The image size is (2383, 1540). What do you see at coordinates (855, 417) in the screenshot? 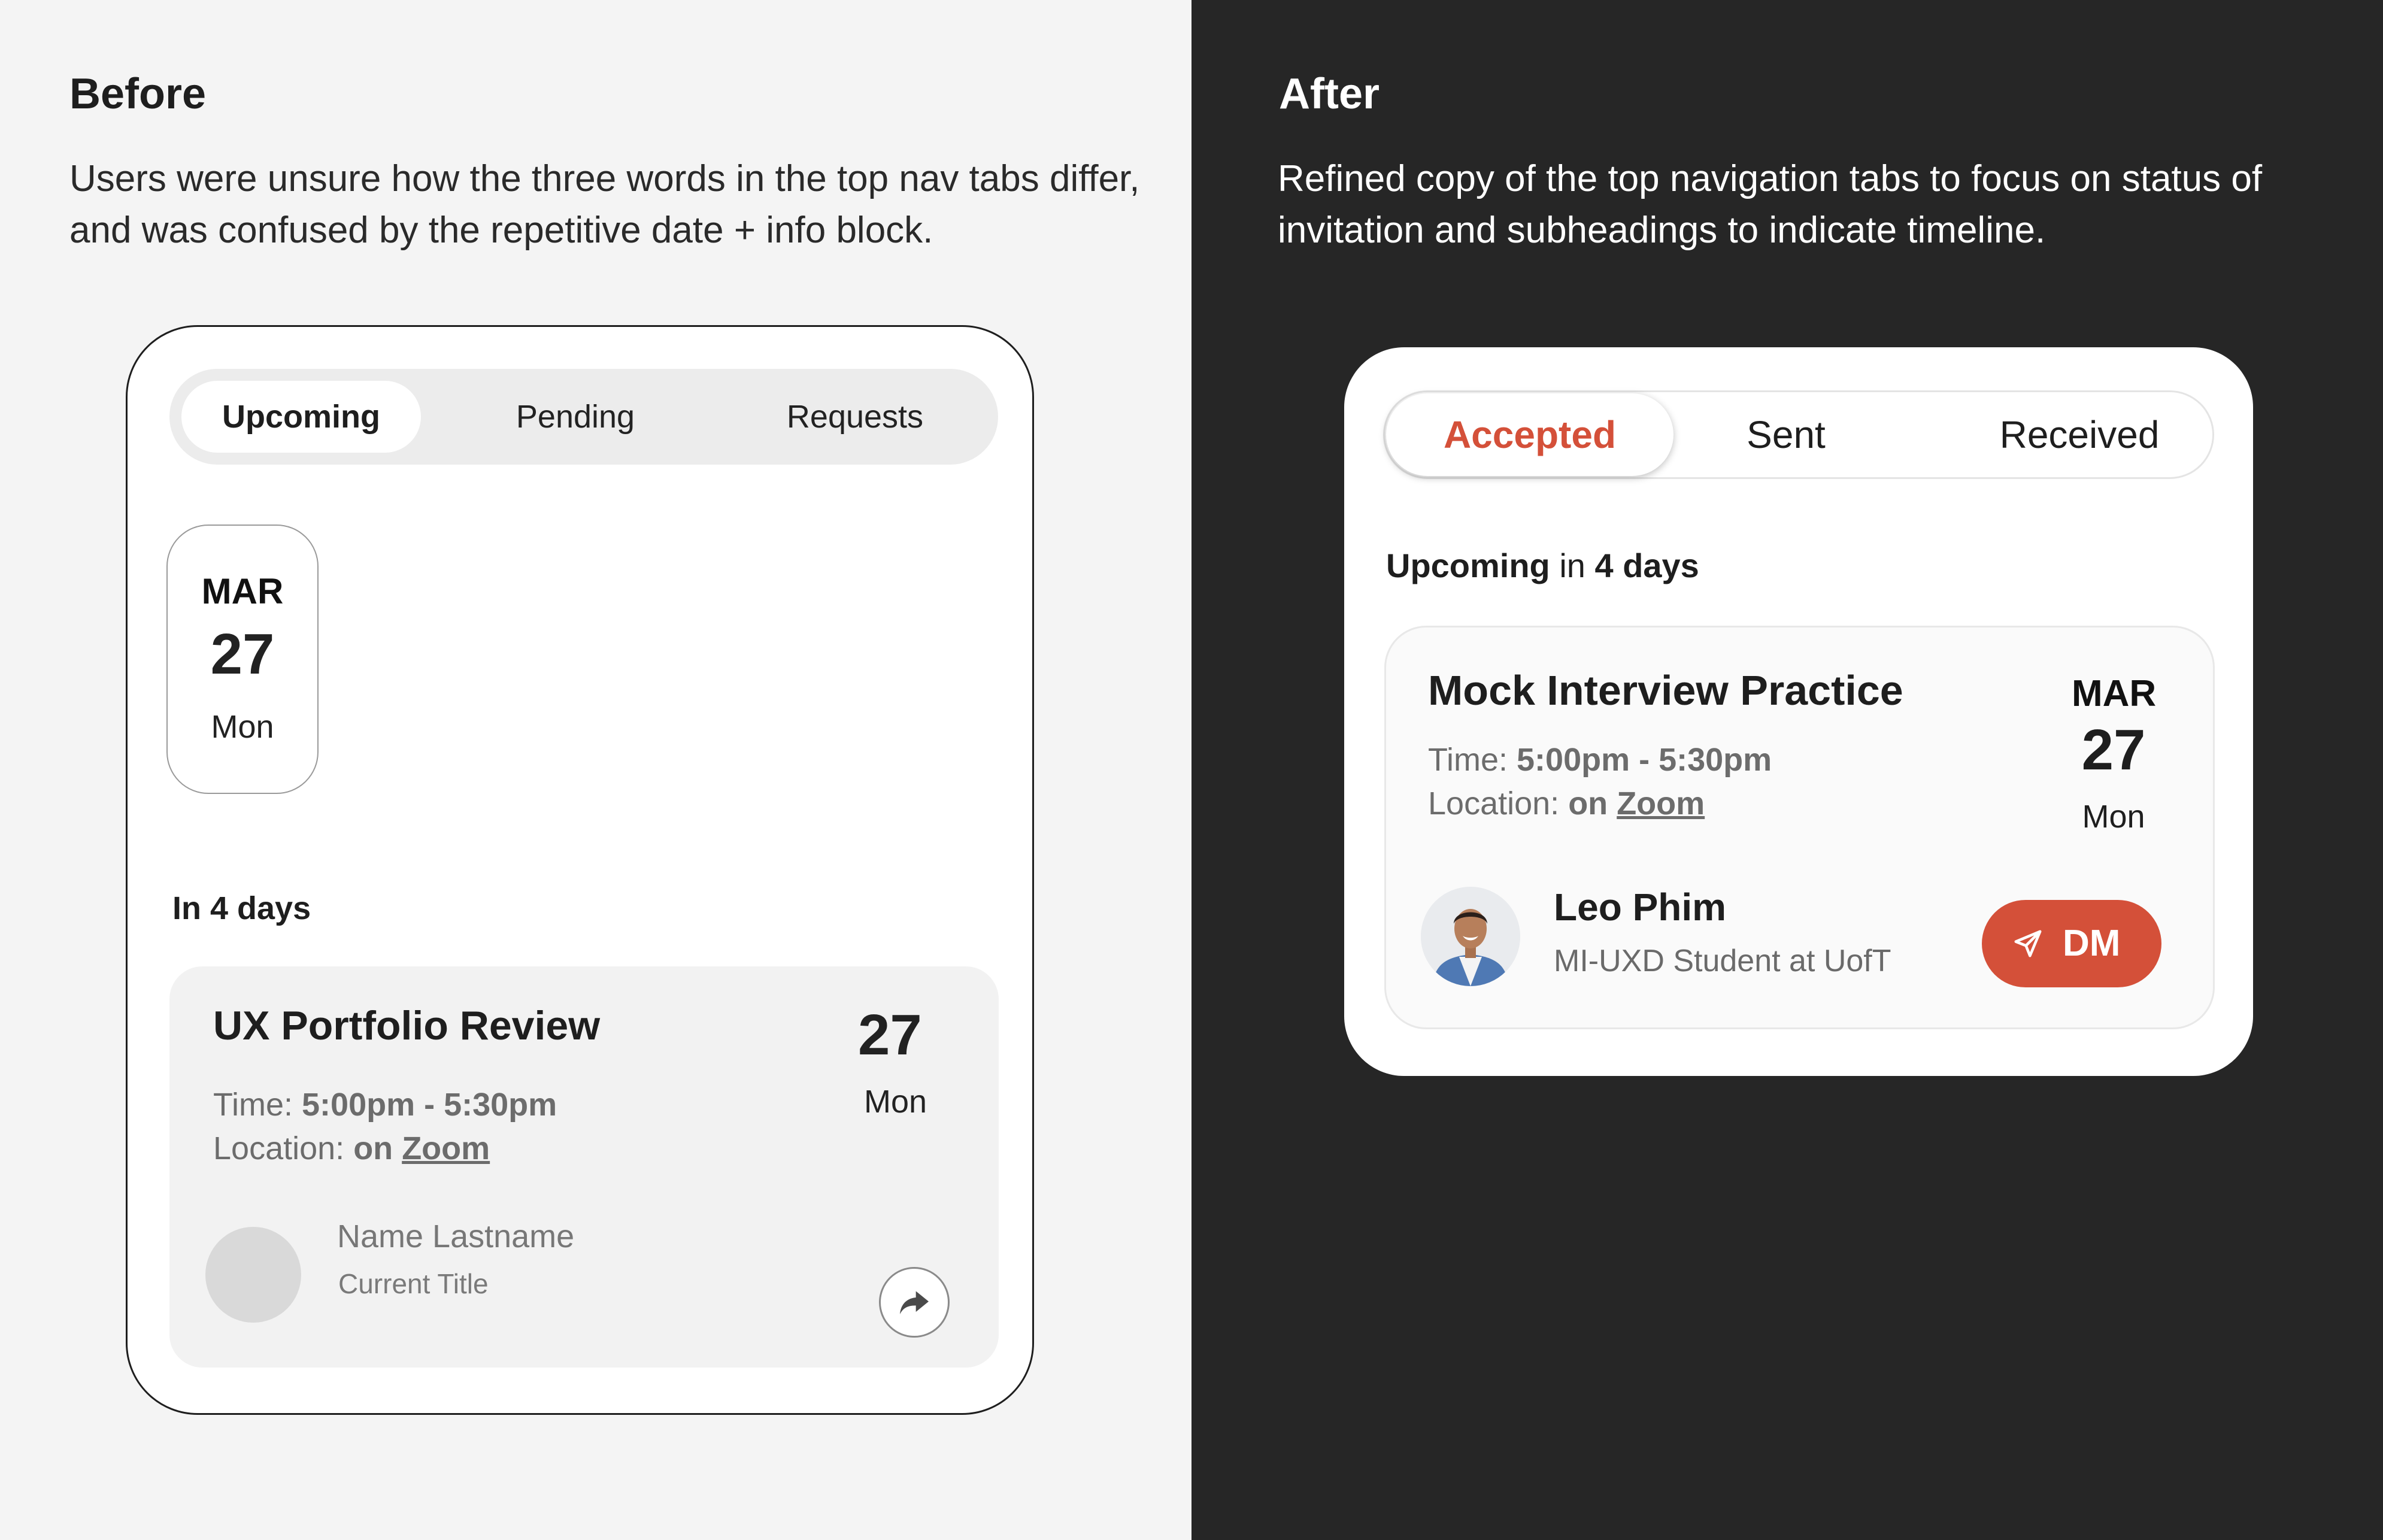
I see `tab-requests: Requests` at bounding box center [855, 417].